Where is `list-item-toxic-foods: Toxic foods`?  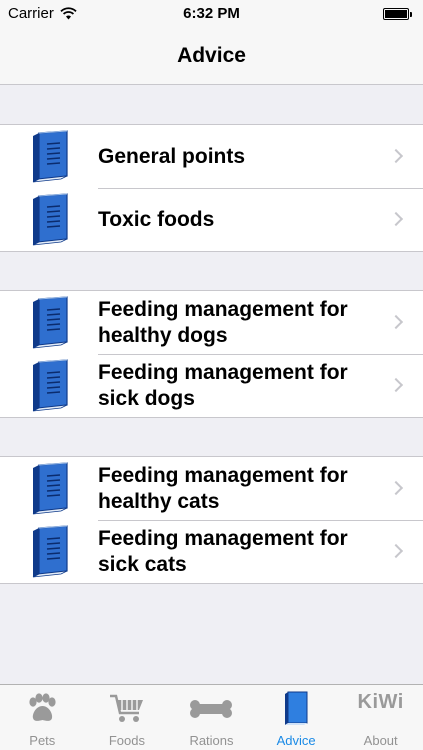
list-item-toxic-foods: Toxic foods is located at coordinates (211, 219).